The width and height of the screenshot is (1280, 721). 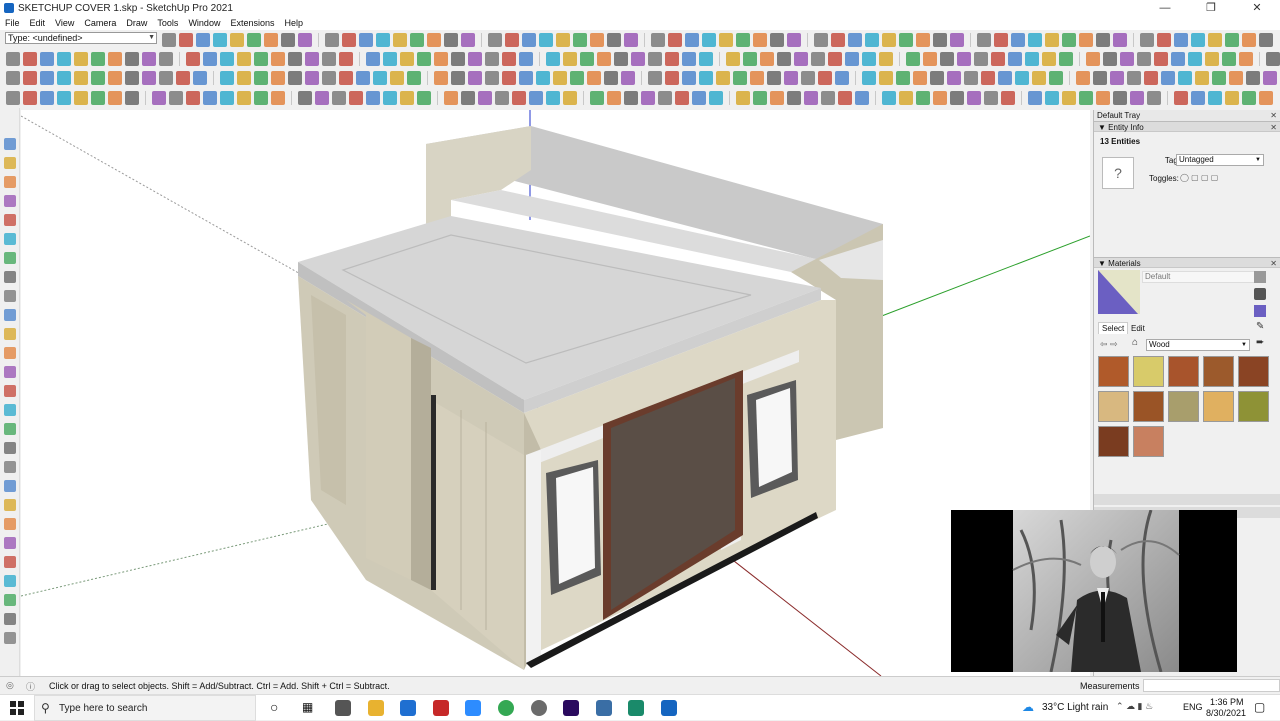 What do you see at coordinates (1201, 277) in the screenshot?
I see `material-name-field: Default` at bounding box center [1201, 277].